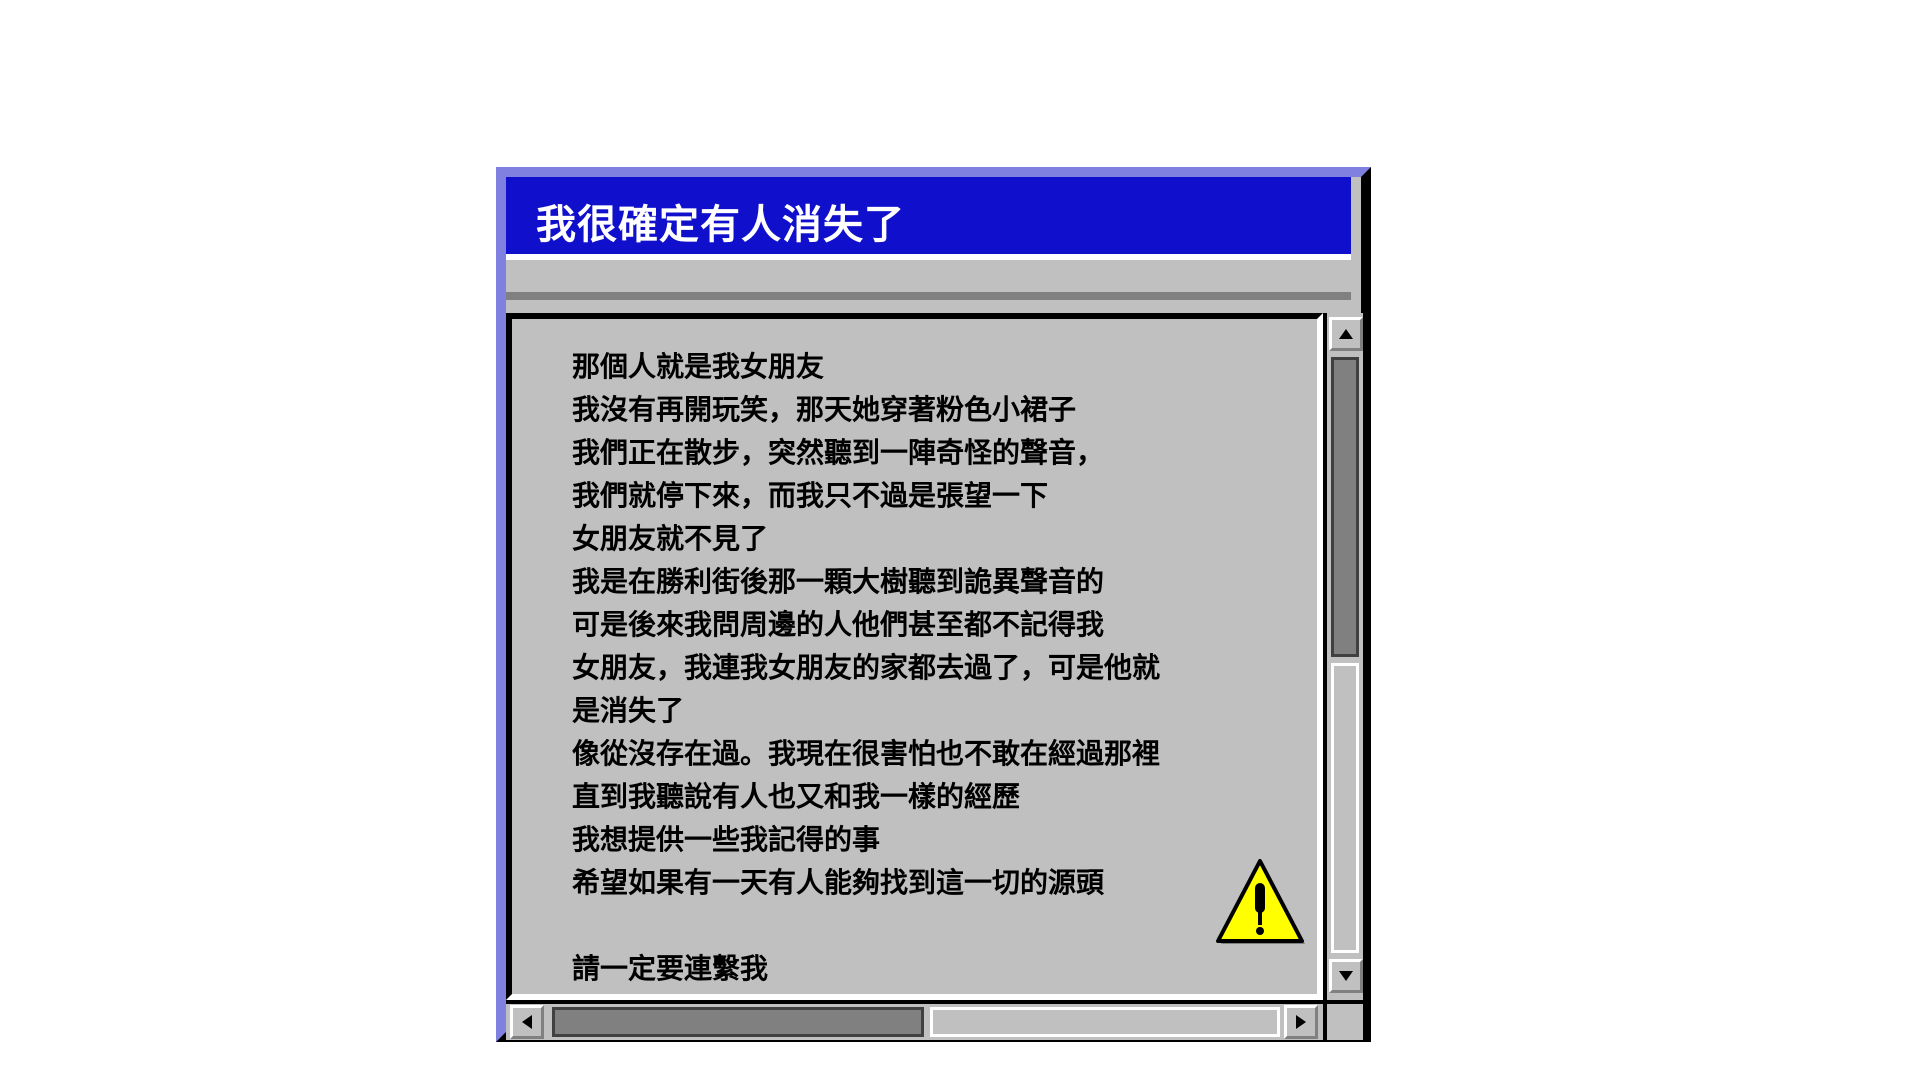 This screenshot has height=1080, width=1920. Describe the element at coordinates (1105, 1022) in the screenshot. I see `horizontal-scroll-track` at that location.